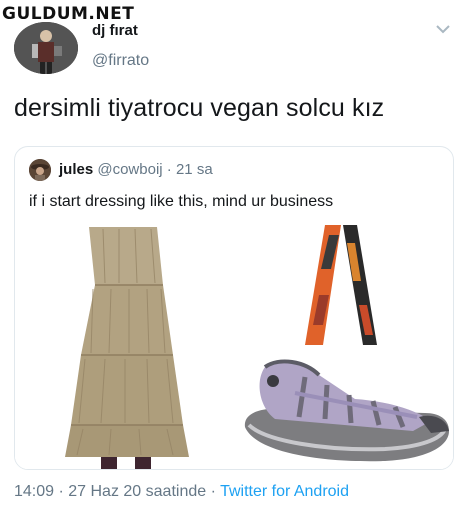  Describe the element at coordinates (120, 61) in the screenshot. I see `user-handle: @firrato` at that location.